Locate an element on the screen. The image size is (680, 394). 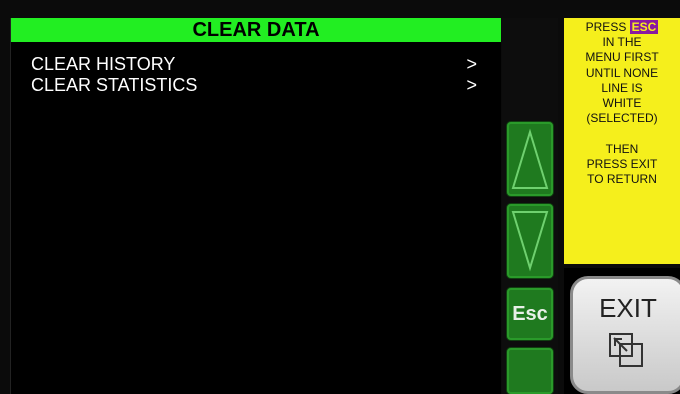
note-line: TO RETURN is located at coordinates (622, 179).